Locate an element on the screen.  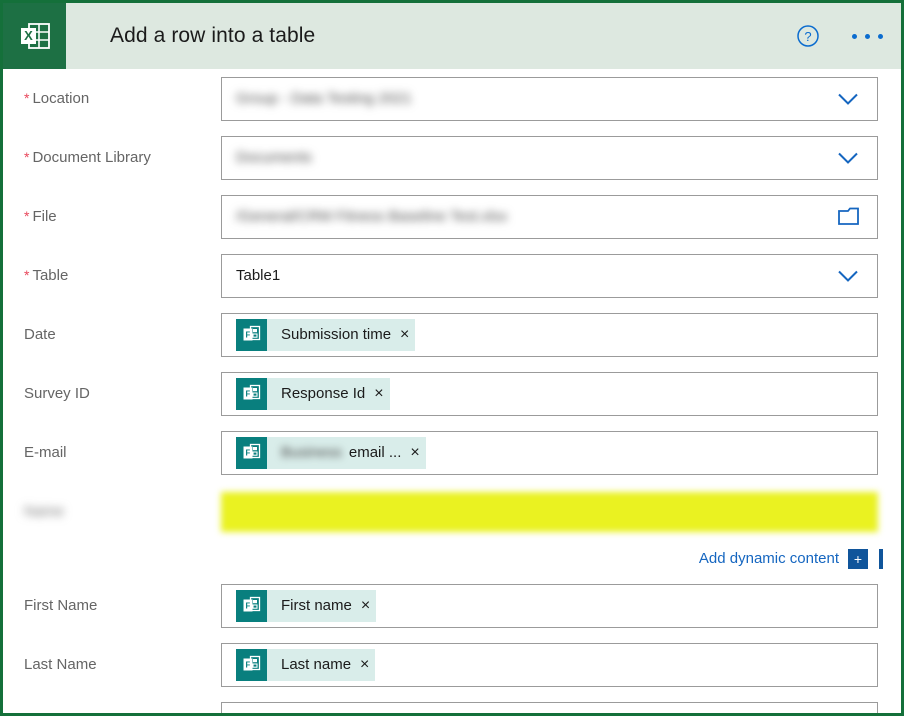
folder-icon is located at coordinates (849, 217).